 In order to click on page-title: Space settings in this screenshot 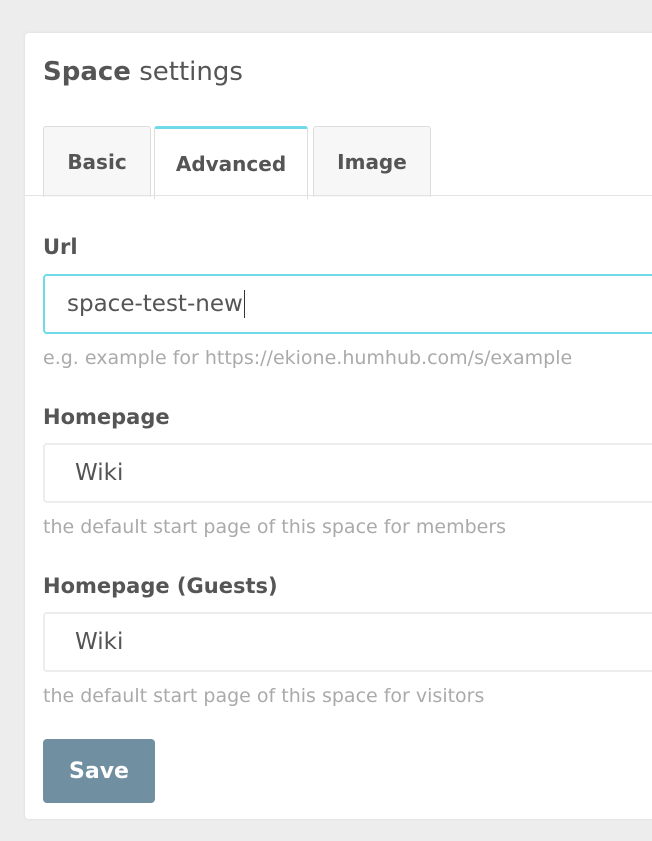, I will do `click(143, 72)`.